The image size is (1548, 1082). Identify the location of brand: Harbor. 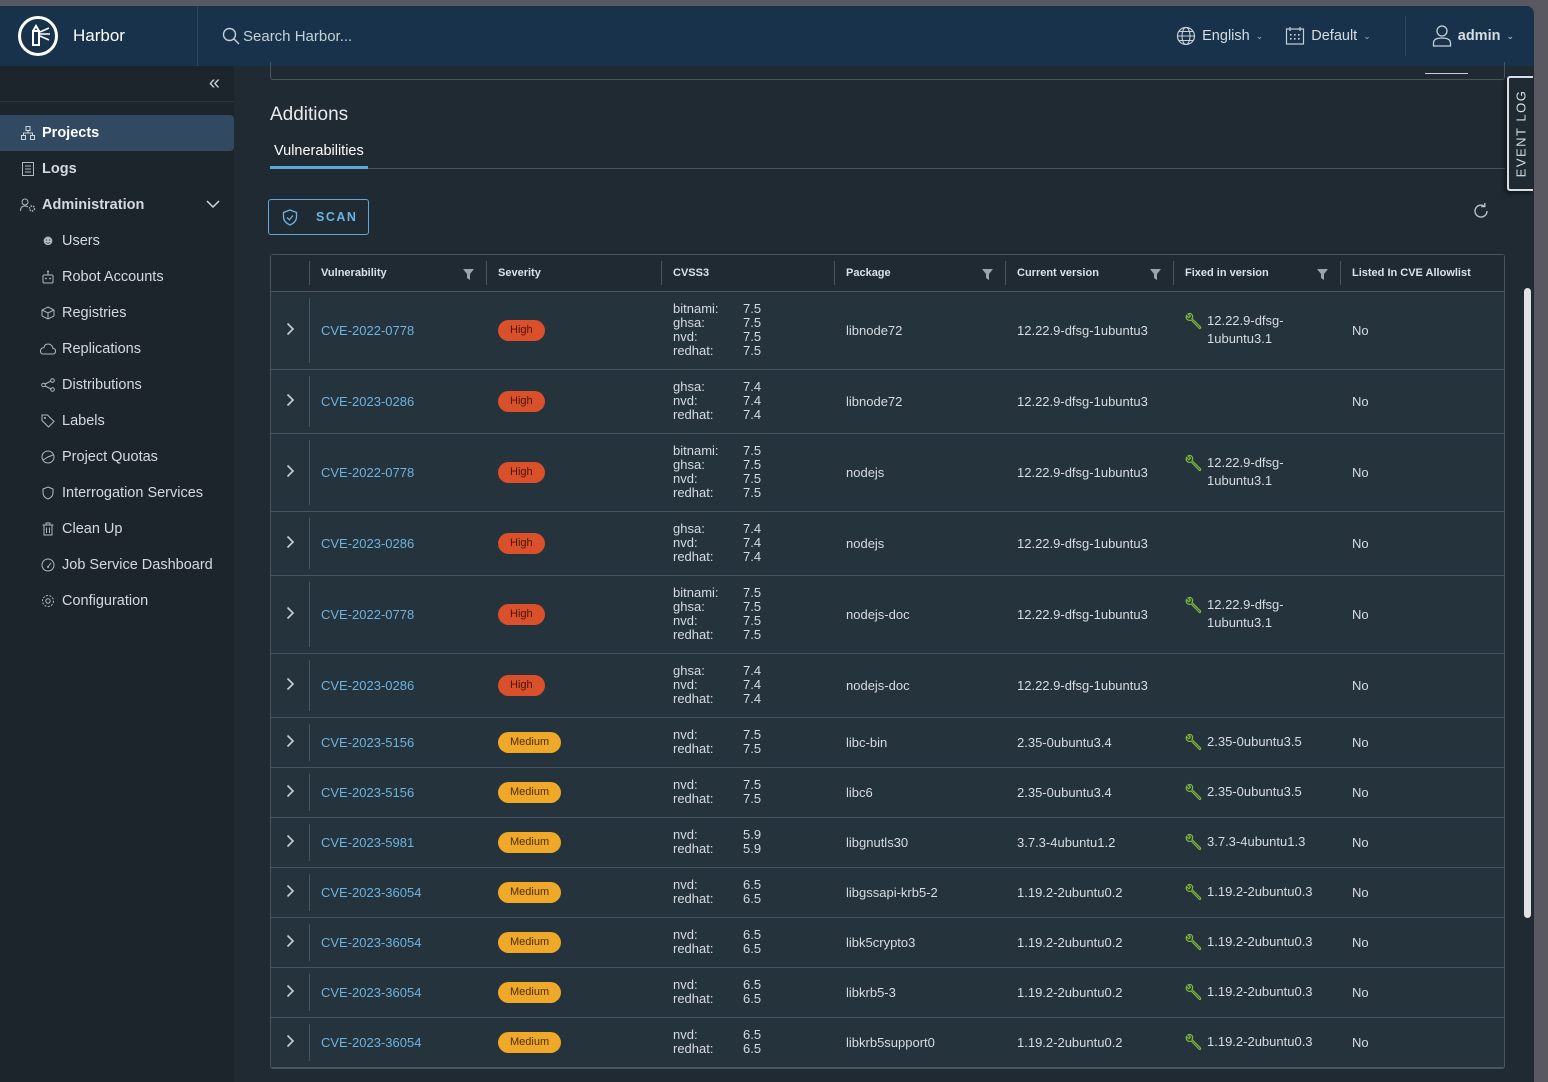
(99, 36).